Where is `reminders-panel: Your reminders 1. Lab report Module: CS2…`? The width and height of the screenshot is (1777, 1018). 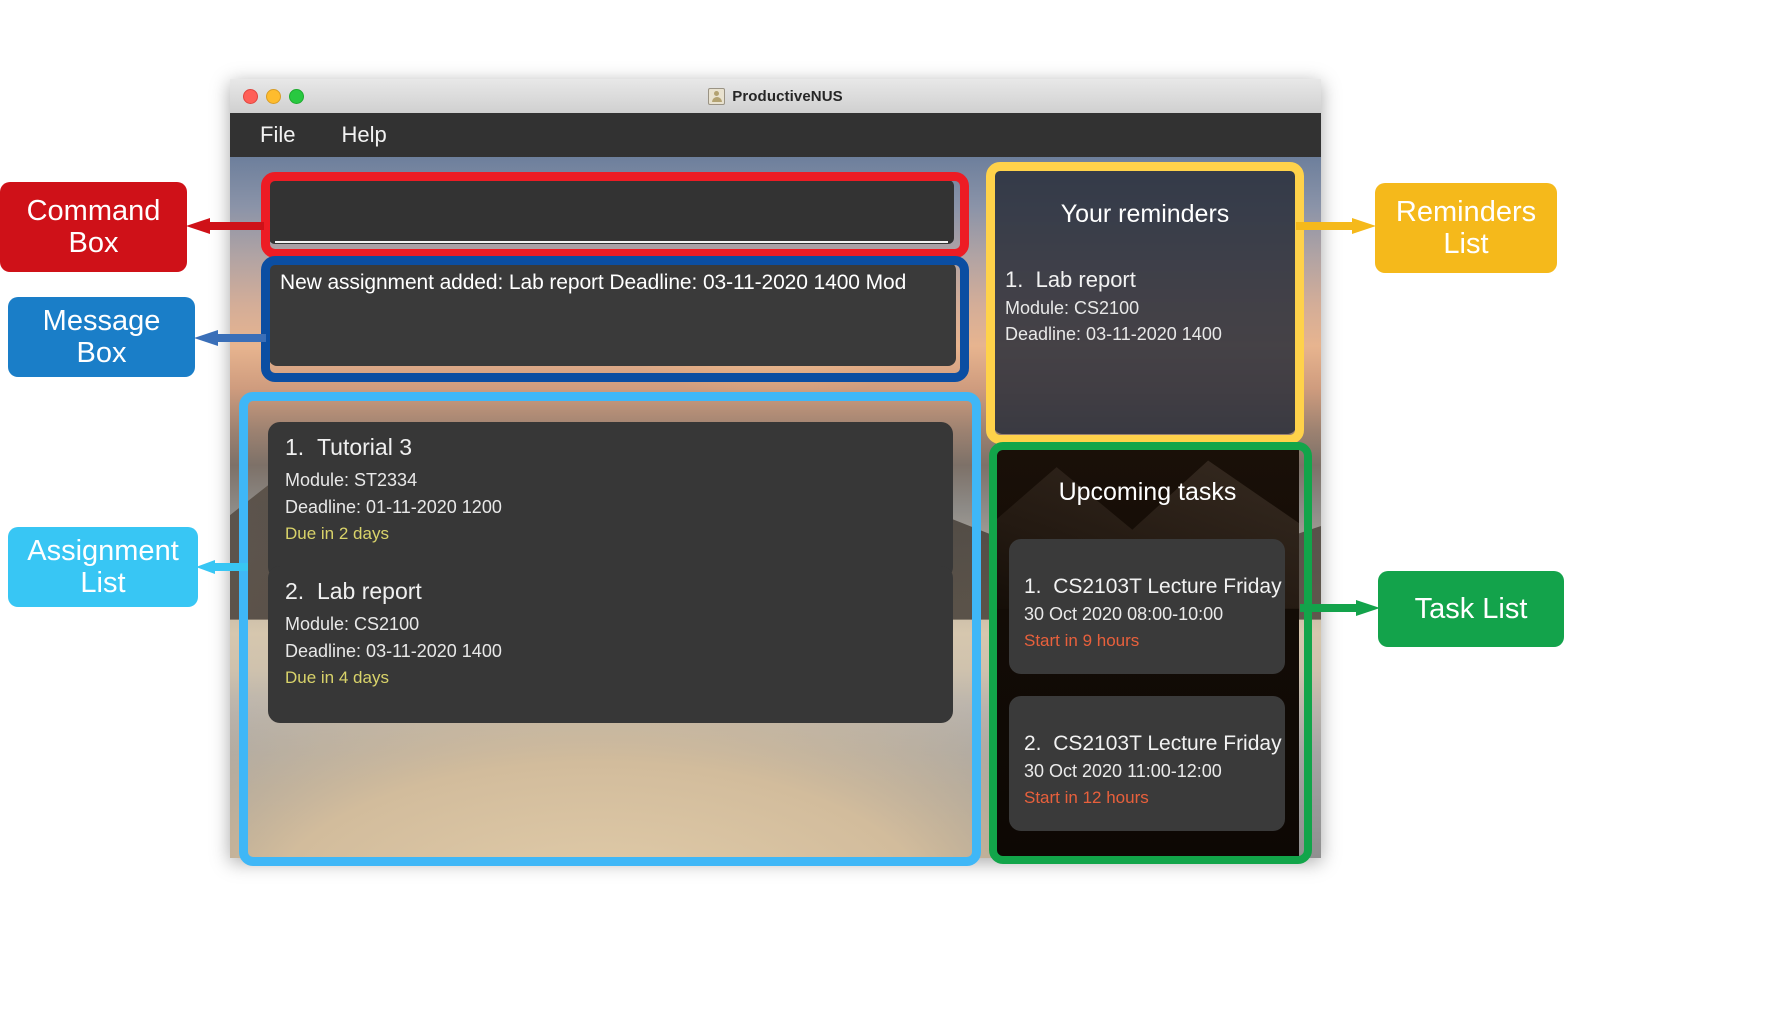 reminders-panel: Your reminders 1. Lab report Module: CS2… is located at coordinates (1145, 300).